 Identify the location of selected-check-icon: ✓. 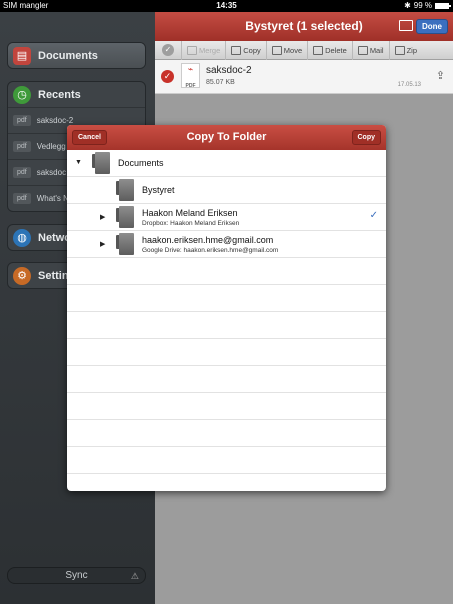
(167, 76).